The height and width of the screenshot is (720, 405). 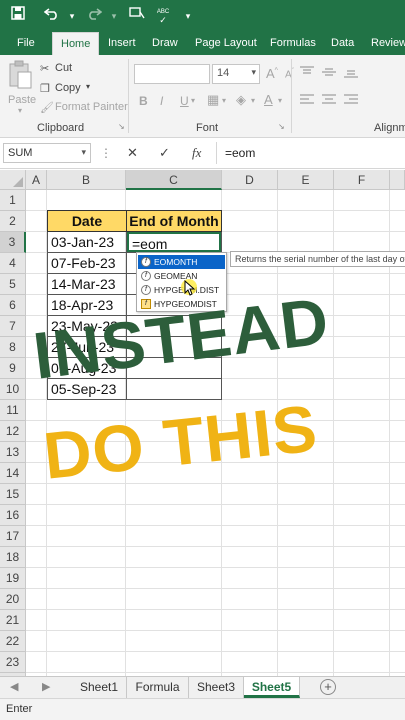 I want to click on borders-icon: ▦, so click(x=213, y=100).